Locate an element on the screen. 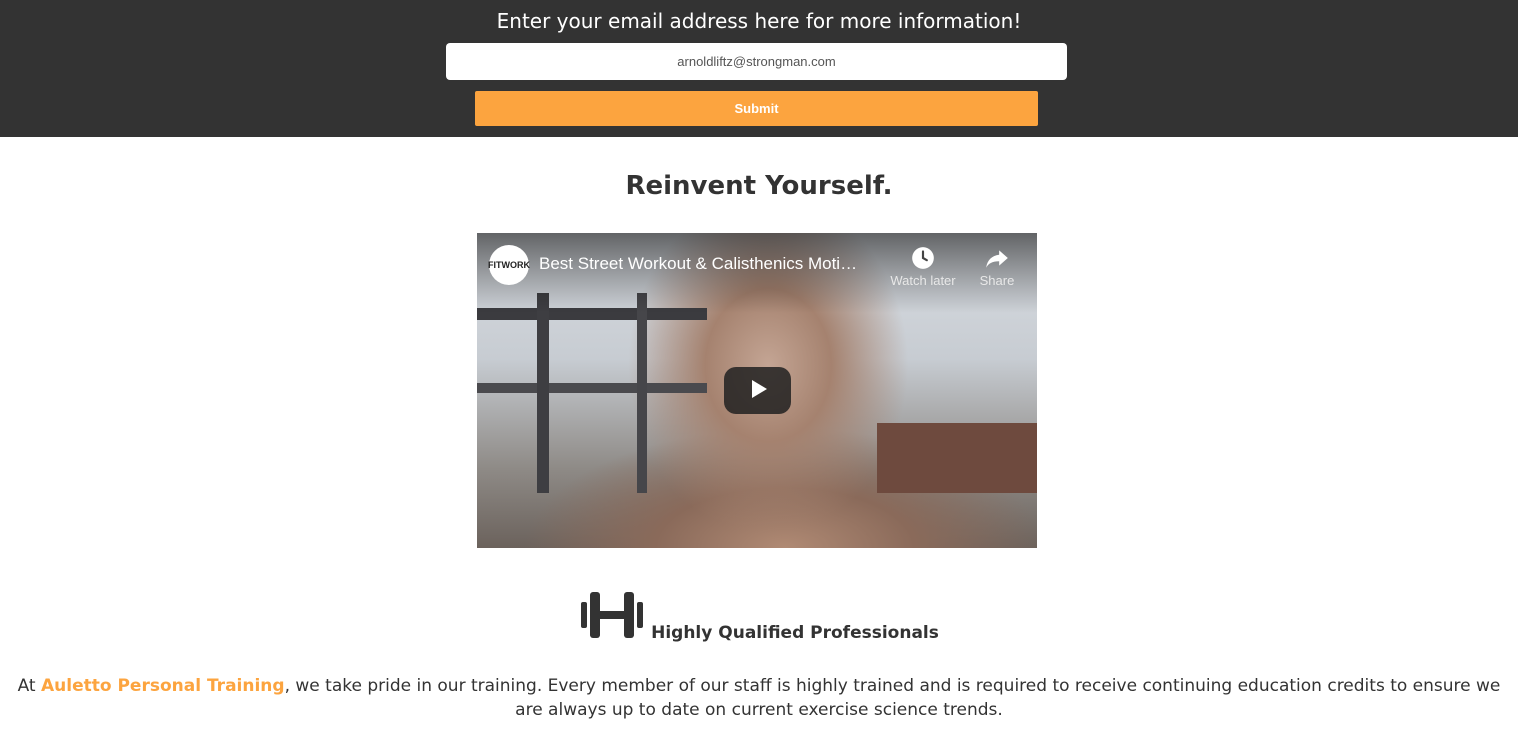  play-button is located at coordinates (757, 390).